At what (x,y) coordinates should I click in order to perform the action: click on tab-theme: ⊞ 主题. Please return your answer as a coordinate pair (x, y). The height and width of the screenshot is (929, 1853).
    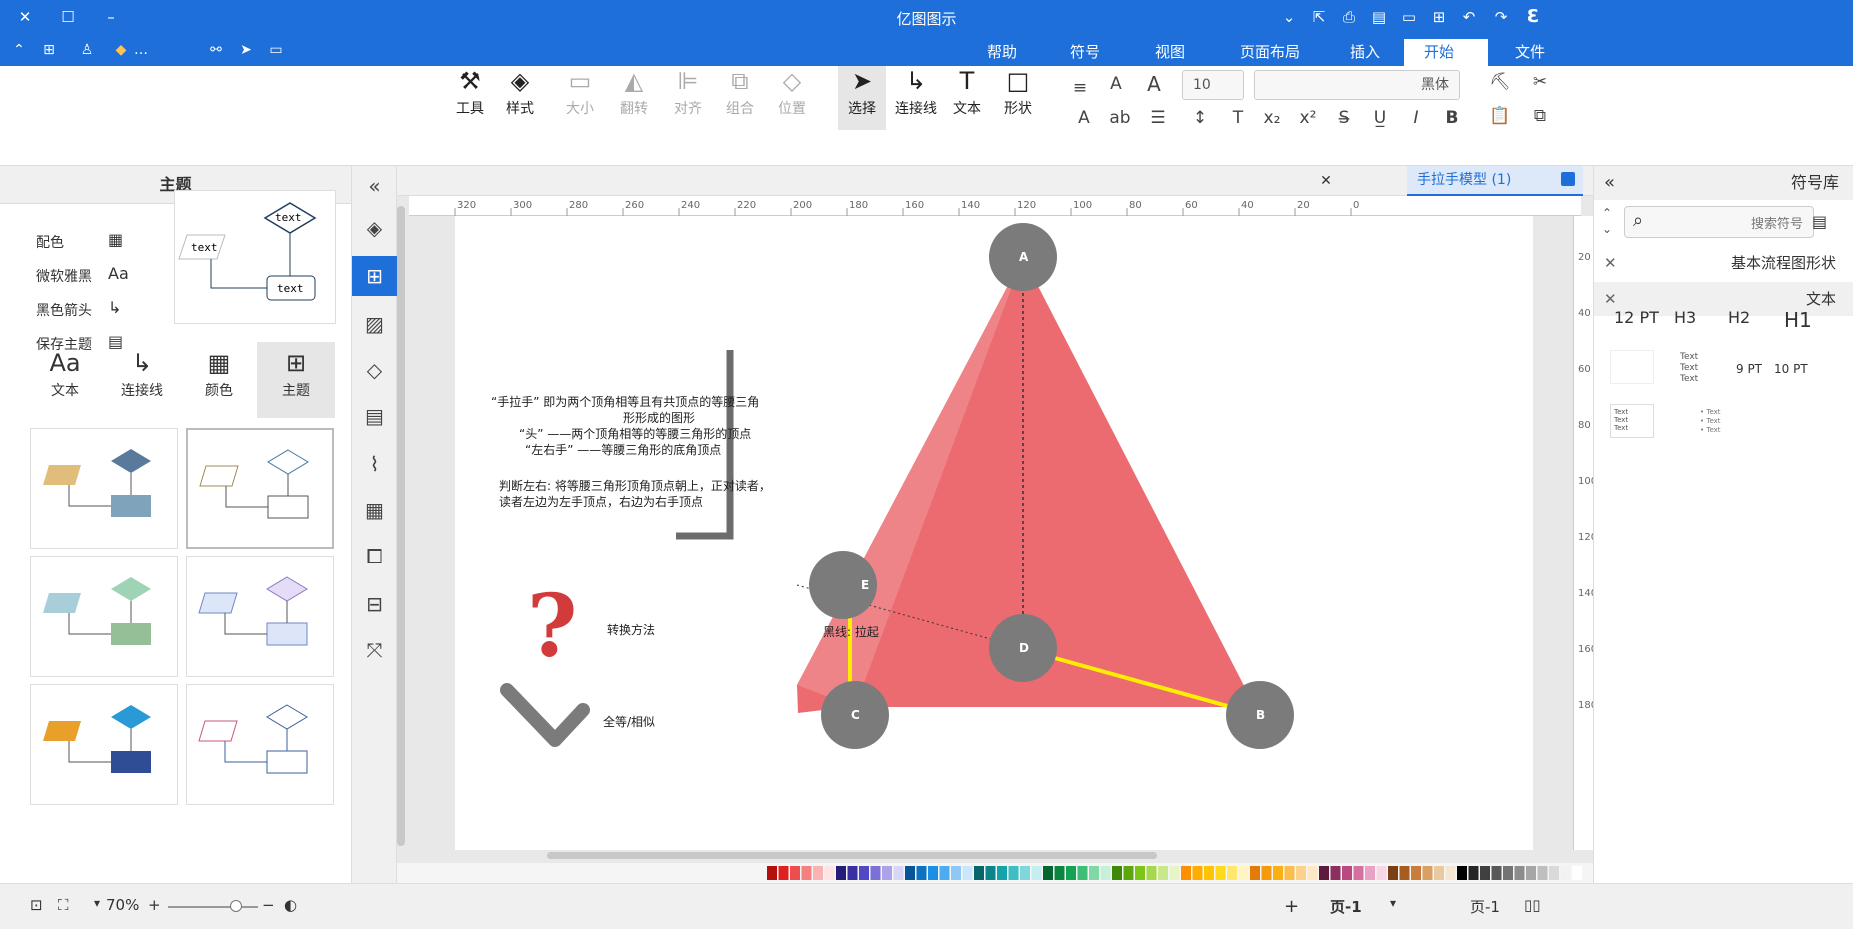
    Looking at the image, I should click on (296, 380).